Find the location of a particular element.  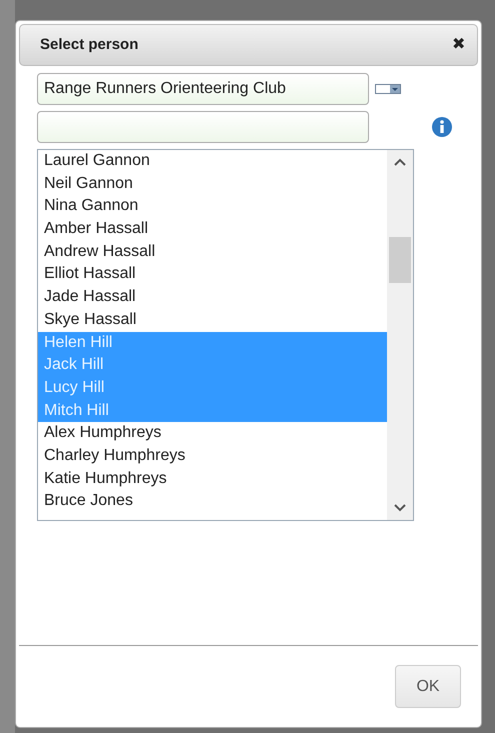

person-item: Jade Hassall is located at coordinates (212, 297).